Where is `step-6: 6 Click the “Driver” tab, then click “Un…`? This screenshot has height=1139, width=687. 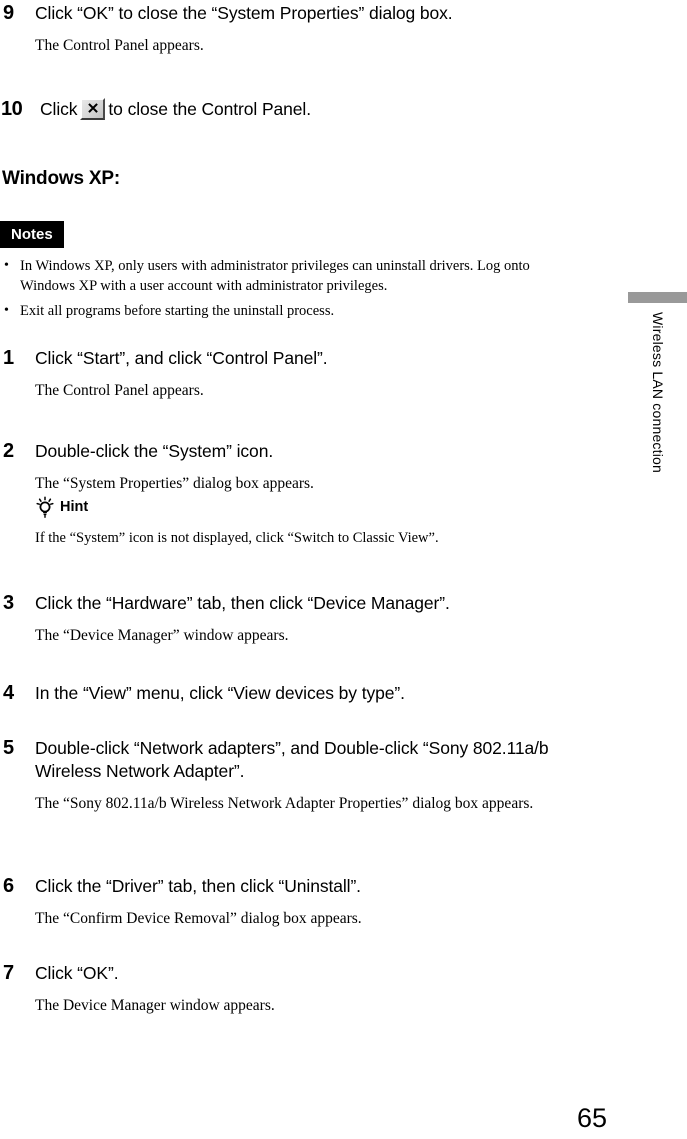 step-6: 6 Click the “Driver” tab, then click “Un… is located at coordinates (300, 902).